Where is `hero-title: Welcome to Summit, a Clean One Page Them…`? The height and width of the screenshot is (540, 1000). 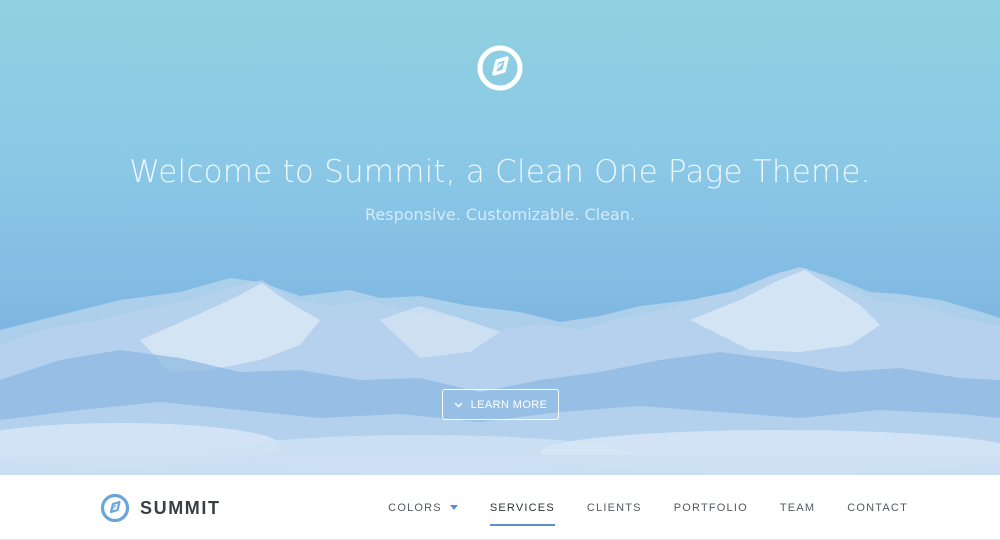 hero-title: Welcome to Summit, a Clean One Page Them… is located at coordinates (500, 172).